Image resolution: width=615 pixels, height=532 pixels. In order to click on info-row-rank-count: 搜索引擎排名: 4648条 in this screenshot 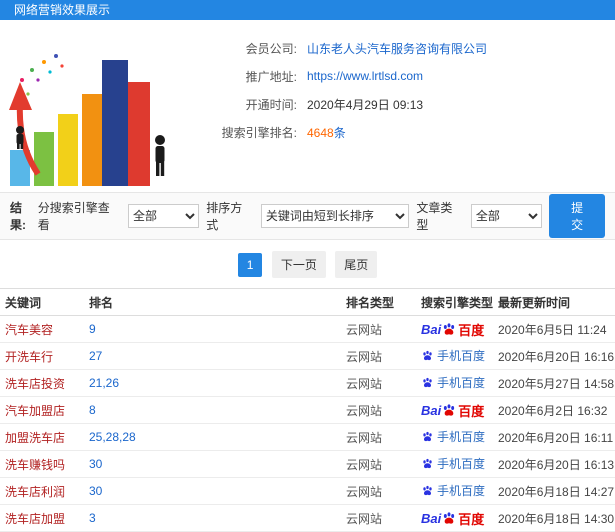, I will do `click(336, 132)`.